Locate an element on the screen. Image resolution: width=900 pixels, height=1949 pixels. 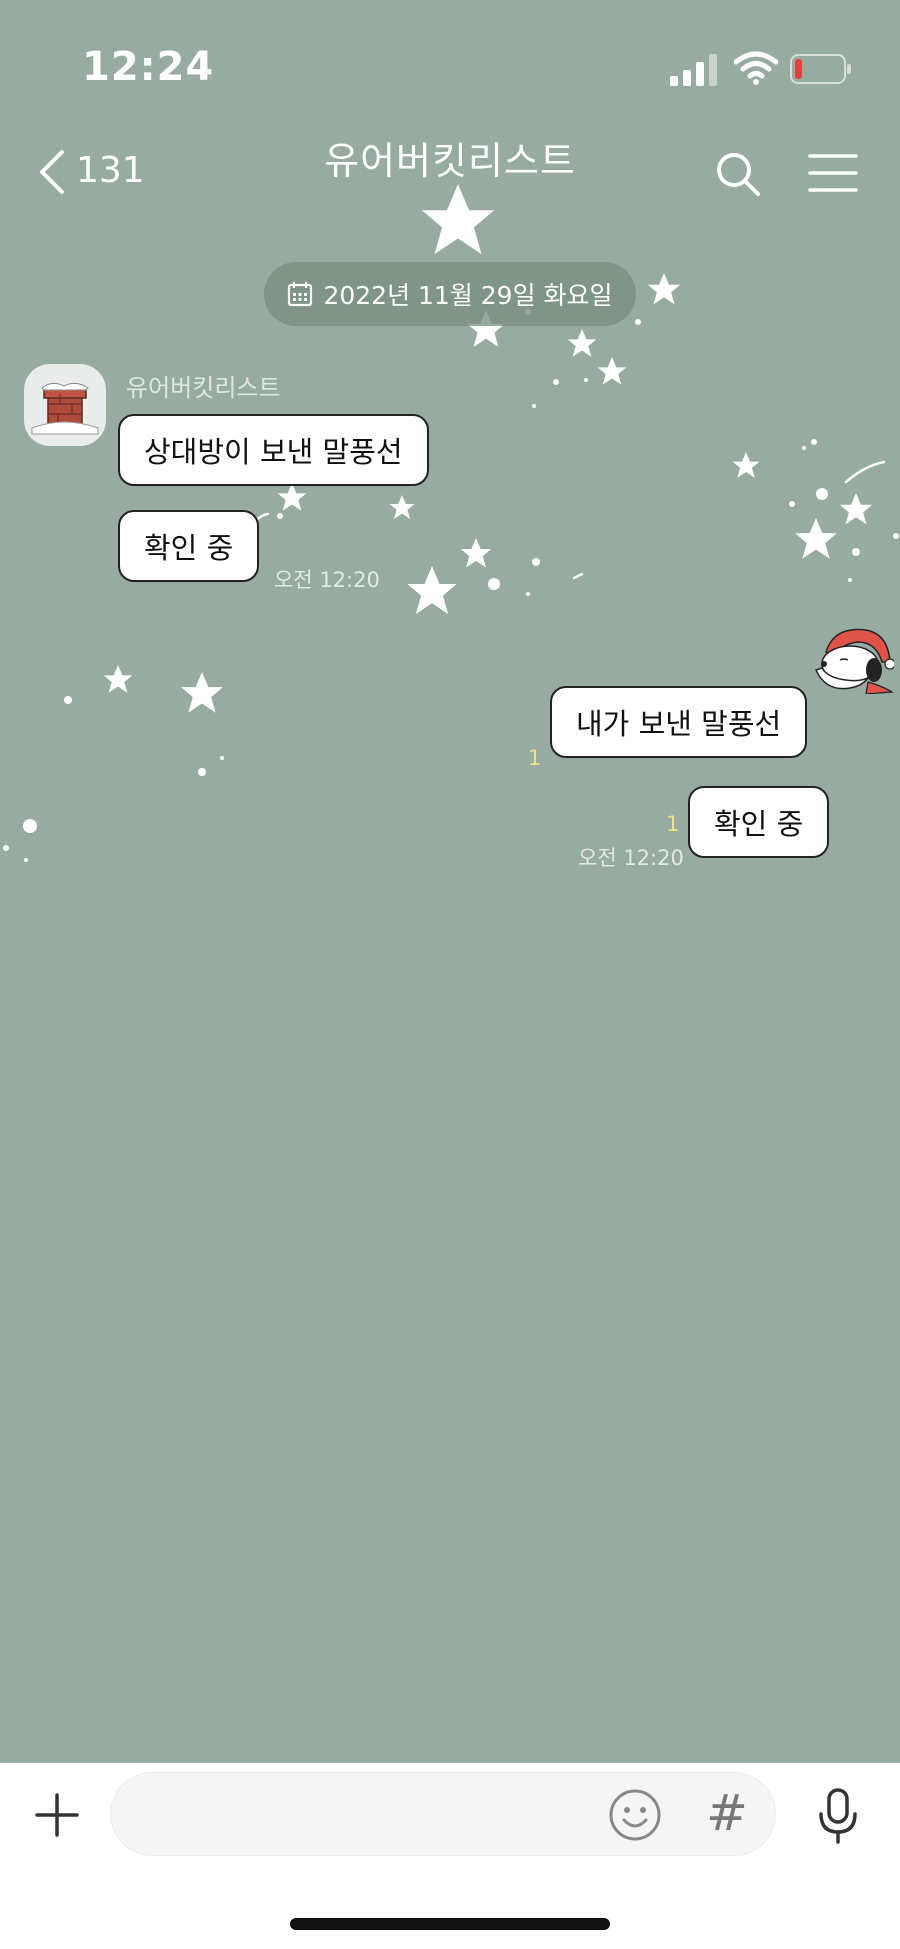
calendar-icon is located at coordinates (300, 294).